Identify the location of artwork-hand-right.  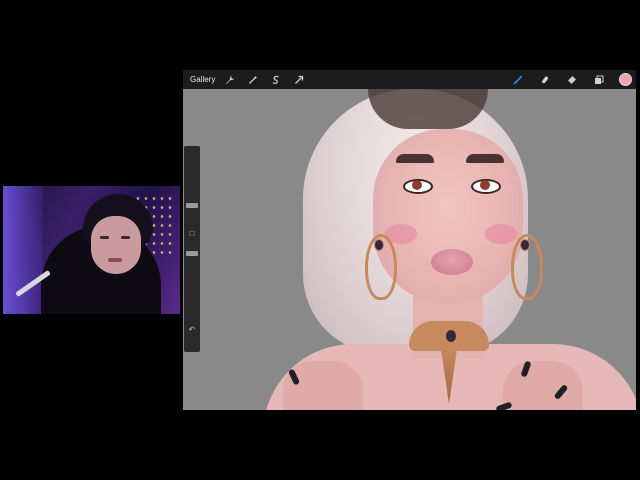
(543, 385).